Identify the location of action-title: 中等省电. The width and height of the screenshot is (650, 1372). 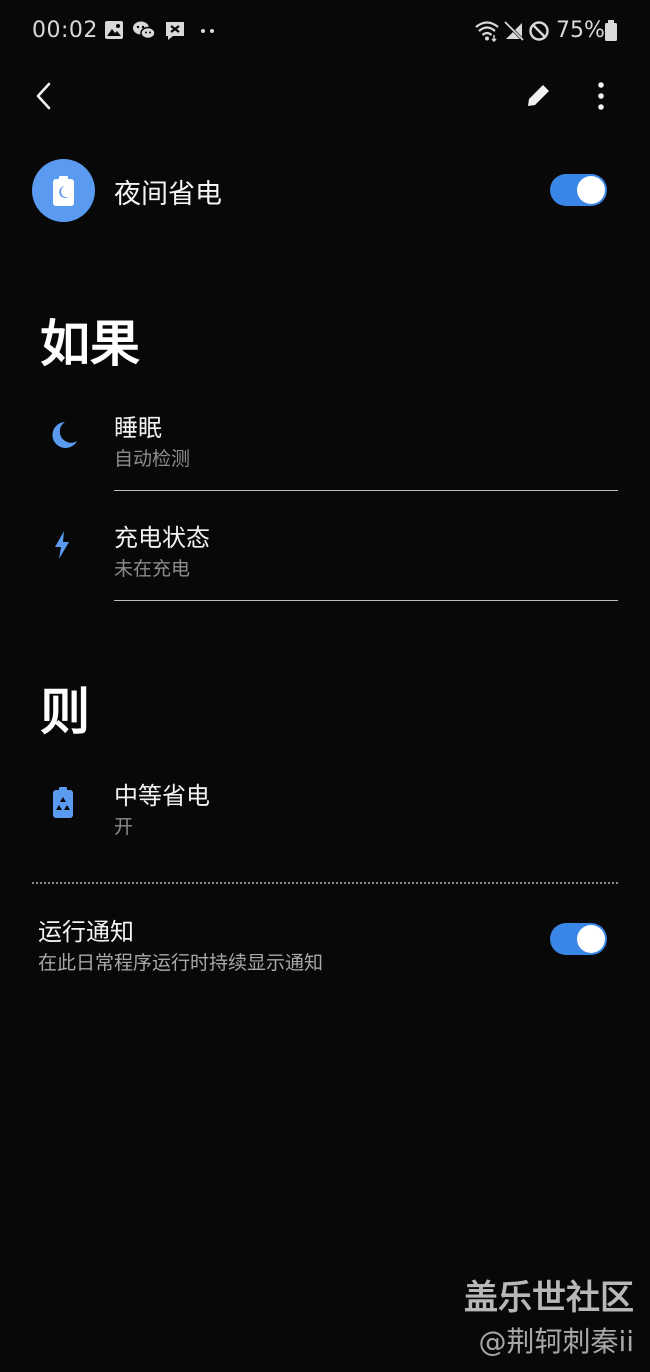
(162, 796).